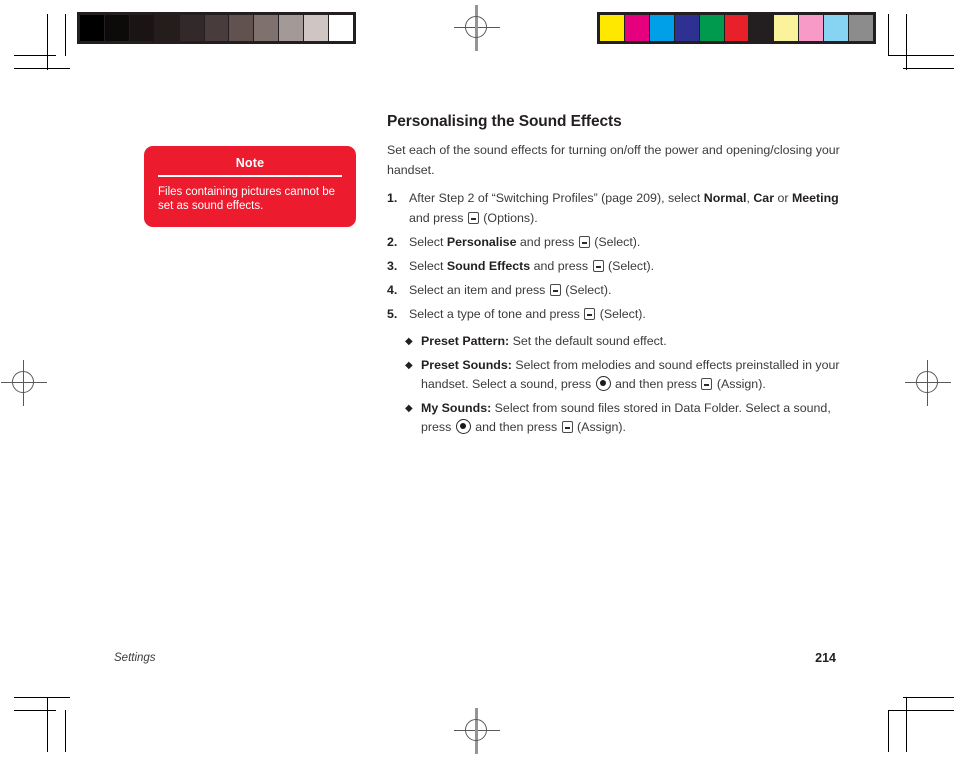 The width and height of the screenshot is (954, 766). Describe the element at coordinates (525, 242) in the screenshot. I see `step-text: Select Personalise and press (Select).` at that location.